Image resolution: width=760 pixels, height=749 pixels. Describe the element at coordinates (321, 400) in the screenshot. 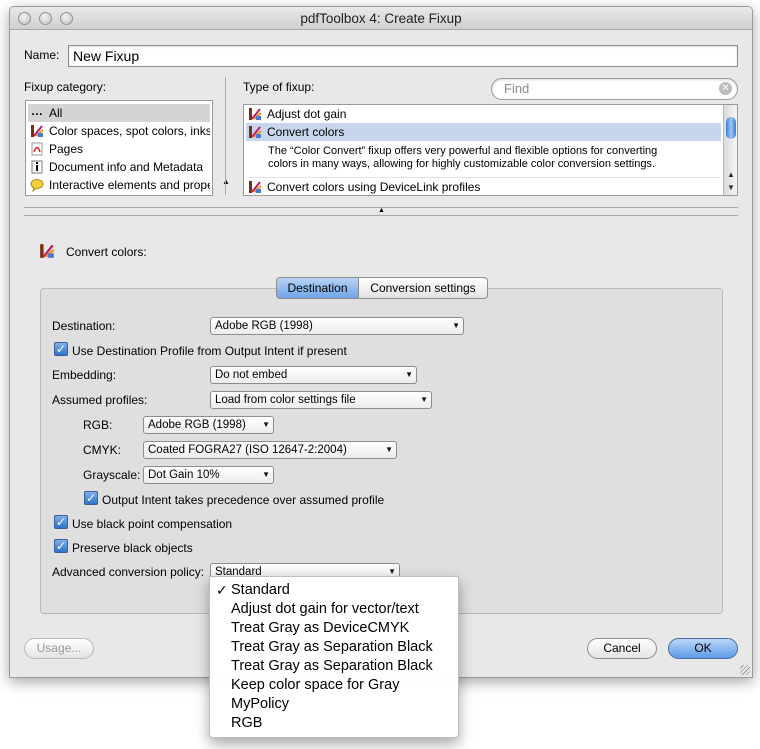

I see `assumed-profiles-popup: Load from color settings file ▼` at that location.